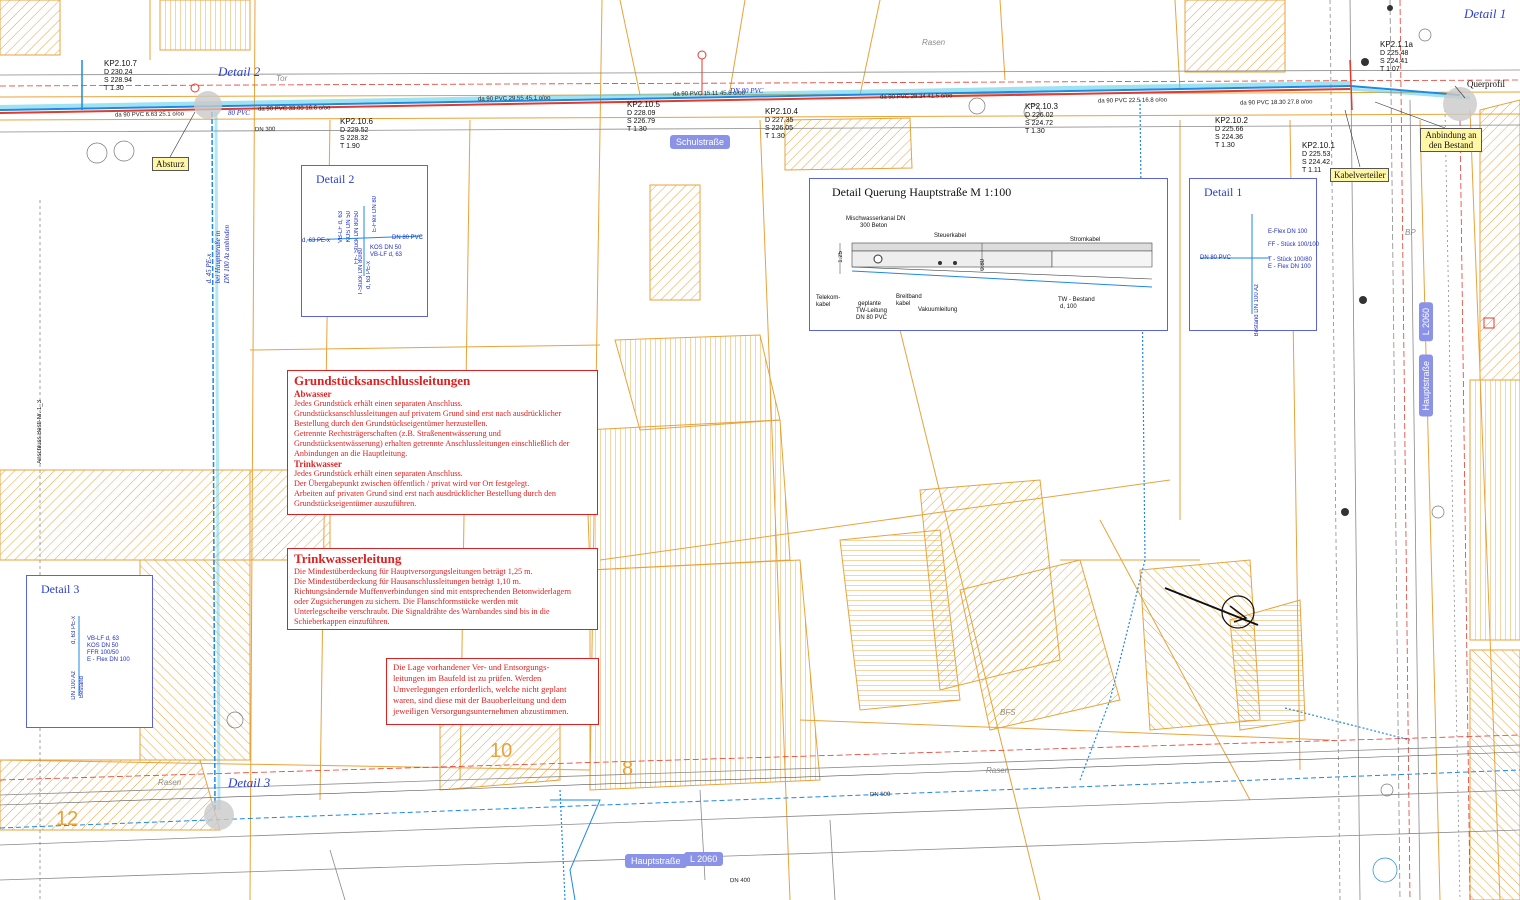 This screenshot has height=900, width=1520. What do you see at coordinates (1276, 103) in the screenshot?
I see `pipe-label-g: da 90 PVC 18.30 27.8 o/oo` at bounding box center [1276, 103].